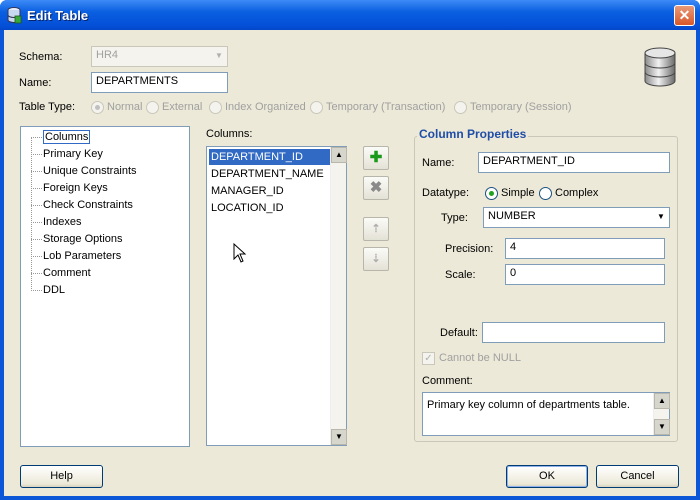 The width and height of the screenshot is (700, 500). What do you see at coordinates (61, 476) in the screenshot?
I see `help-button: Help` at bounding box center [61, 476].